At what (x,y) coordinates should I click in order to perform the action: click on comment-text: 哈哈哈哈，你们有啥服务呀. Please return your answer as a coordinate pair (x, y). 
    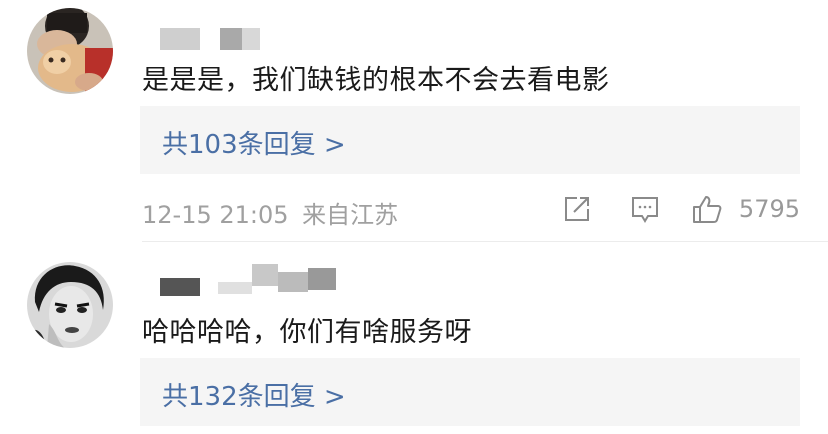
    Looking at the image, I should click on (307, 332).